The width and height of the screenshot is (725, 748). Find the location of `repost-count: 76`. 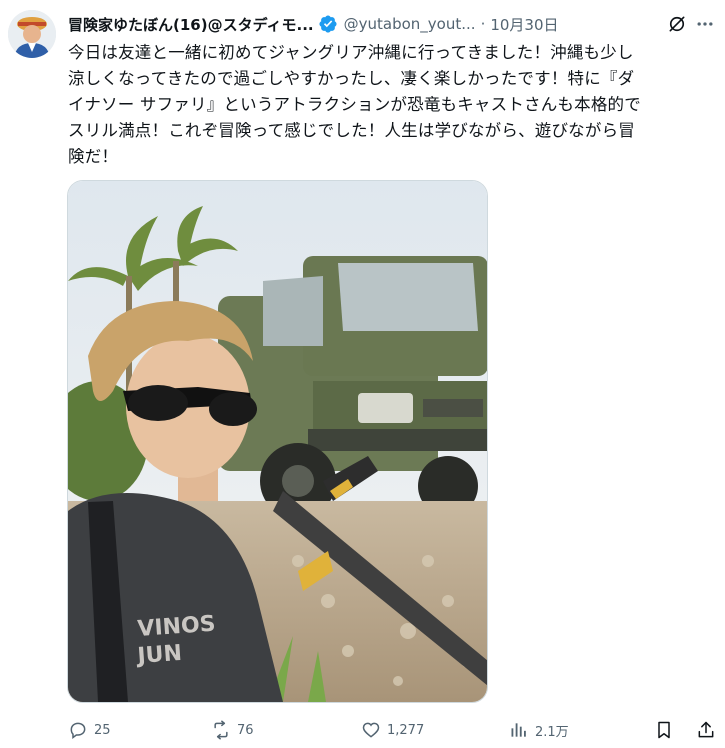

repost-count: 76 is located at coordinates (245, 730).